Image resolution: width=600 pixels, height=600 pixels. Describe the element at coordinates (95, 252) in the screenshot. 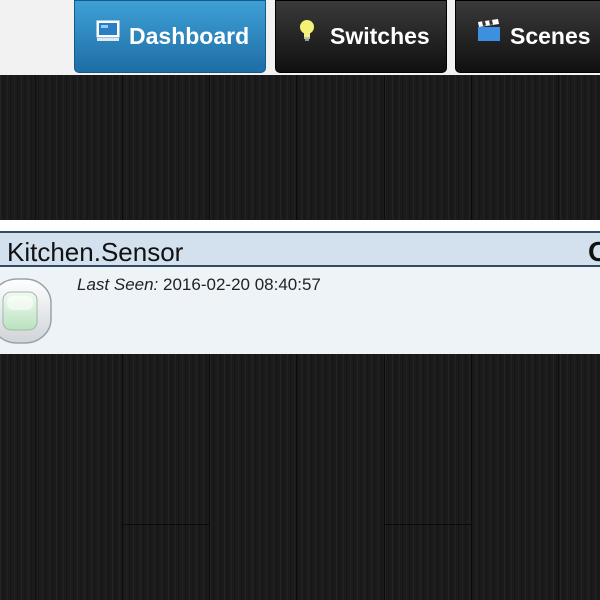

I see `device-name: Kitchen.Sensor` at that location.